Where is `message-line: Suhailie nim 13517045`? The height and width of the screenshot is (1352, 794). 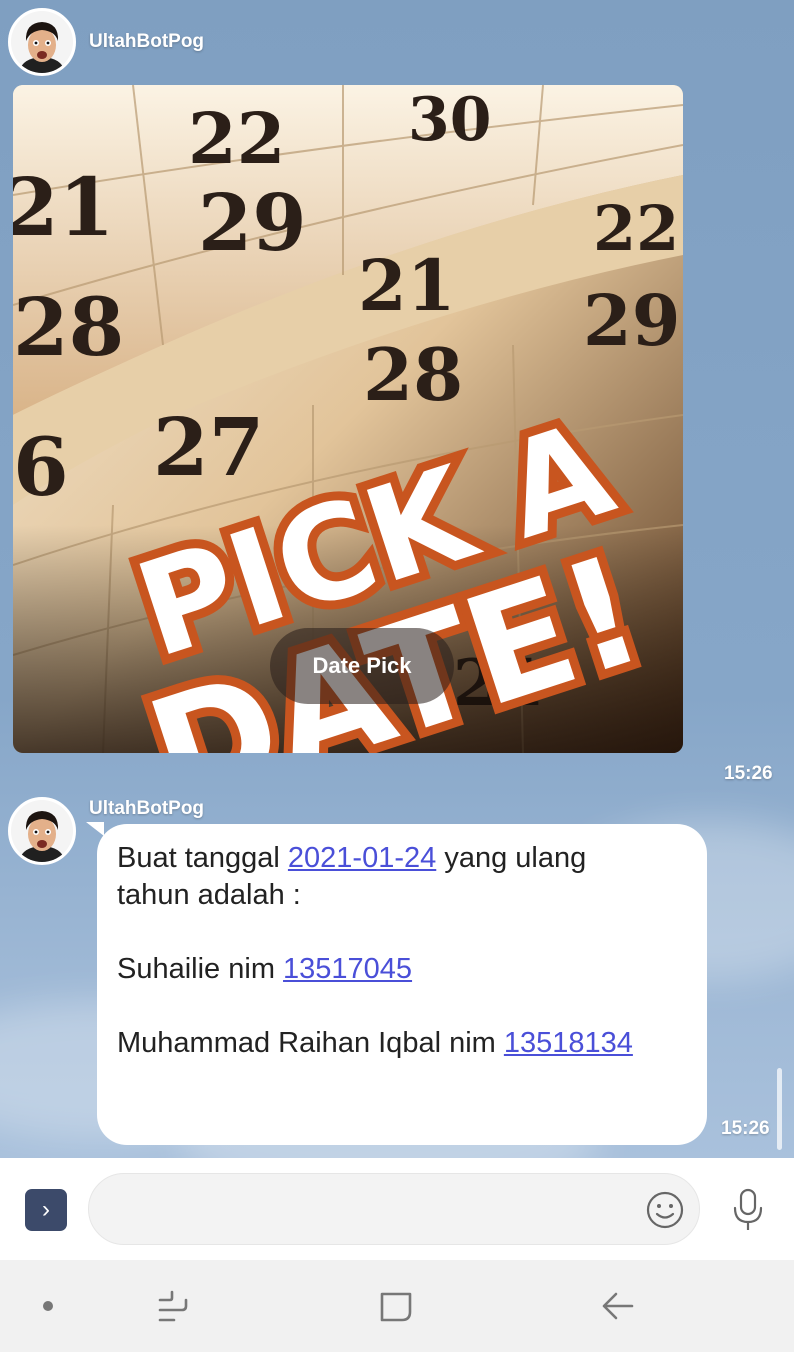
message-line: Suhailie nim 13517045 is located at coordinates (402, 969).